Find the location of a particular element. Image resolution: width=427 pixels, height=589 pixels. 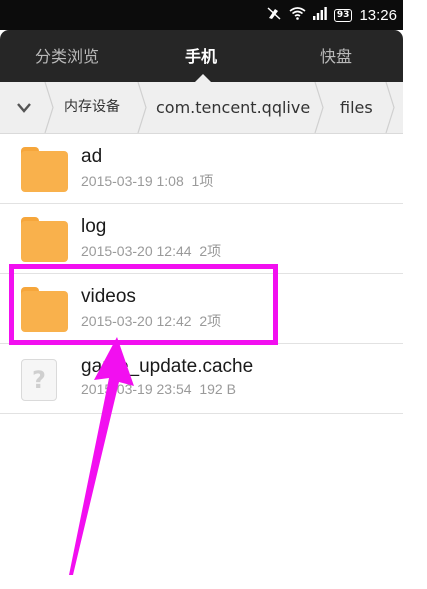

tab-category-browse: 分类浏览 is located at coordinates (67, 56).